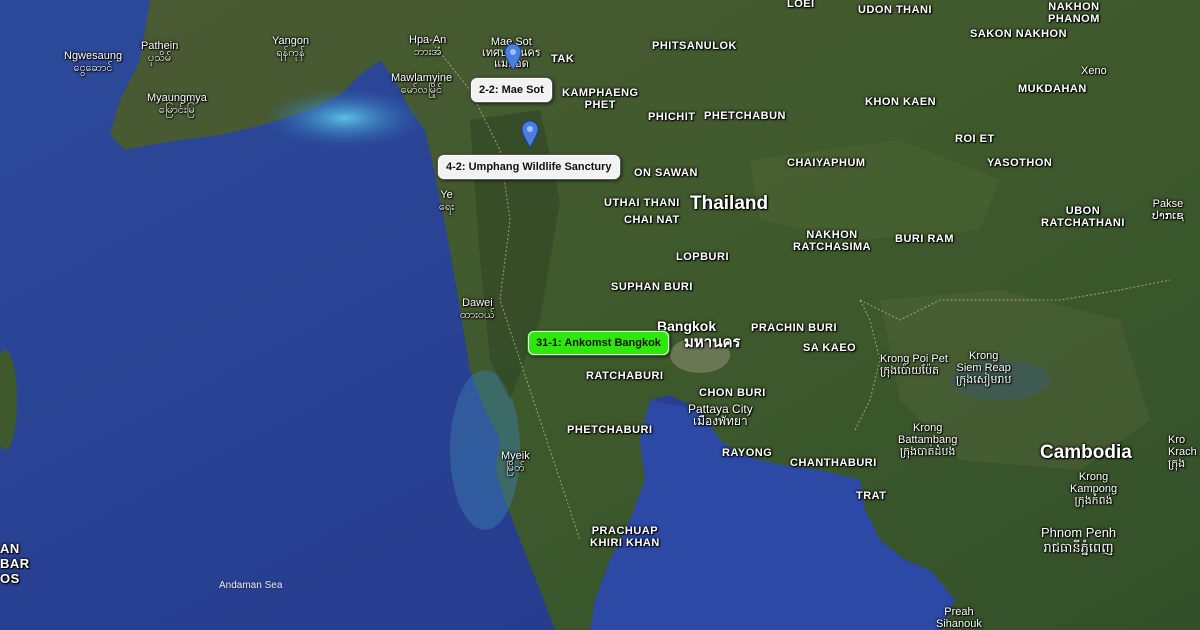 This screenshot has width=1200, height=630. What do you see at coordinates (830, 348) in the screenshot?
I see `province-label-sa-kaeo: SA KAEO` at bounding box center [830, 348].